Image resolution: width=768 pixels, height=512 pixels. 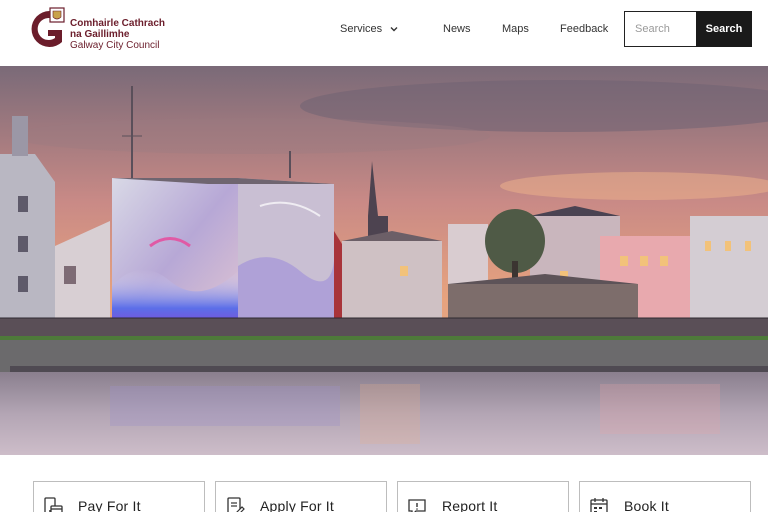 What do you see at coordinates (361, 29) in the screenshot?
I see `nav-services-label: Services` at bounding box center [361, 29].